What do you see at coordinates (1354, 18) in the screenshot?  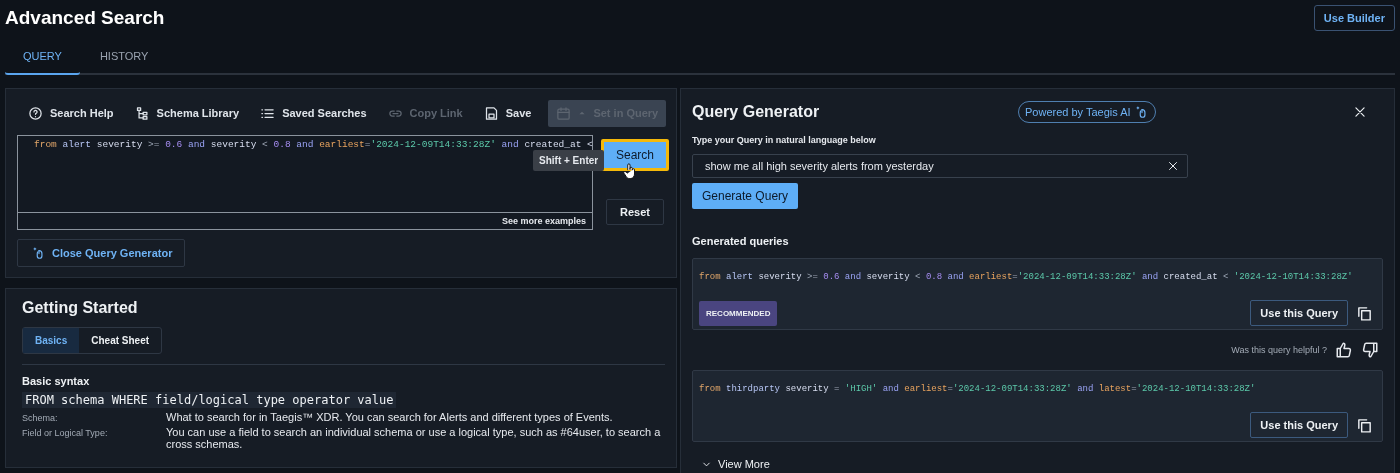 I see `use-builder-button: Use Builder` at bounding box center [1354, 18].